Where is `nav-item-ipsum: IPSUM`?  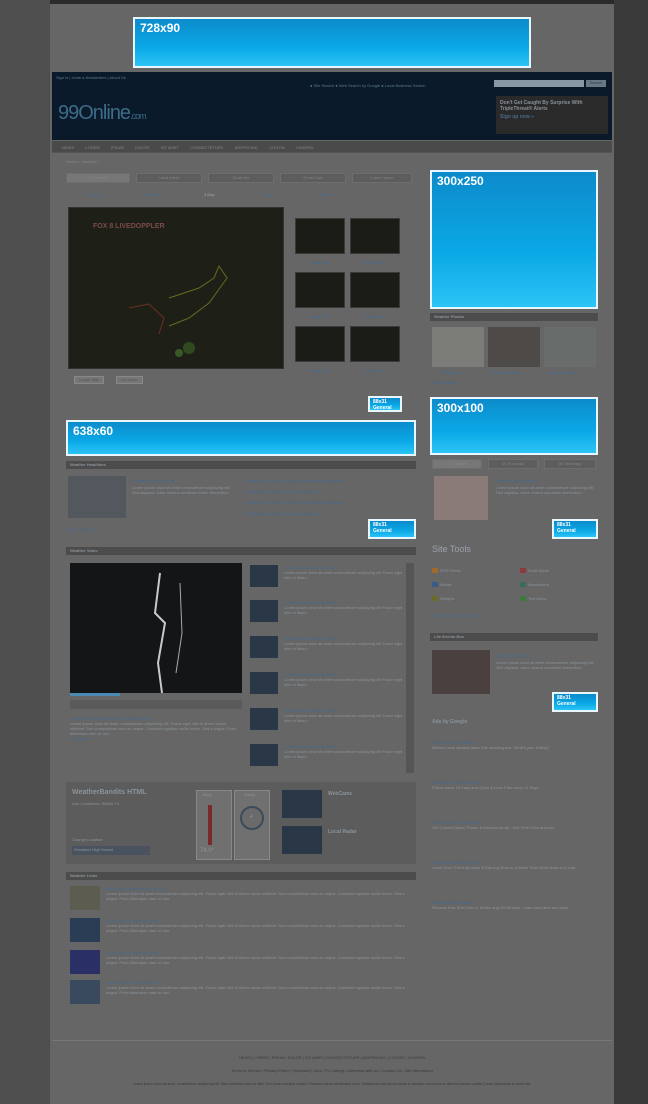
nav-item-ipsum: IPSUM is located at coordinates (117, 147).